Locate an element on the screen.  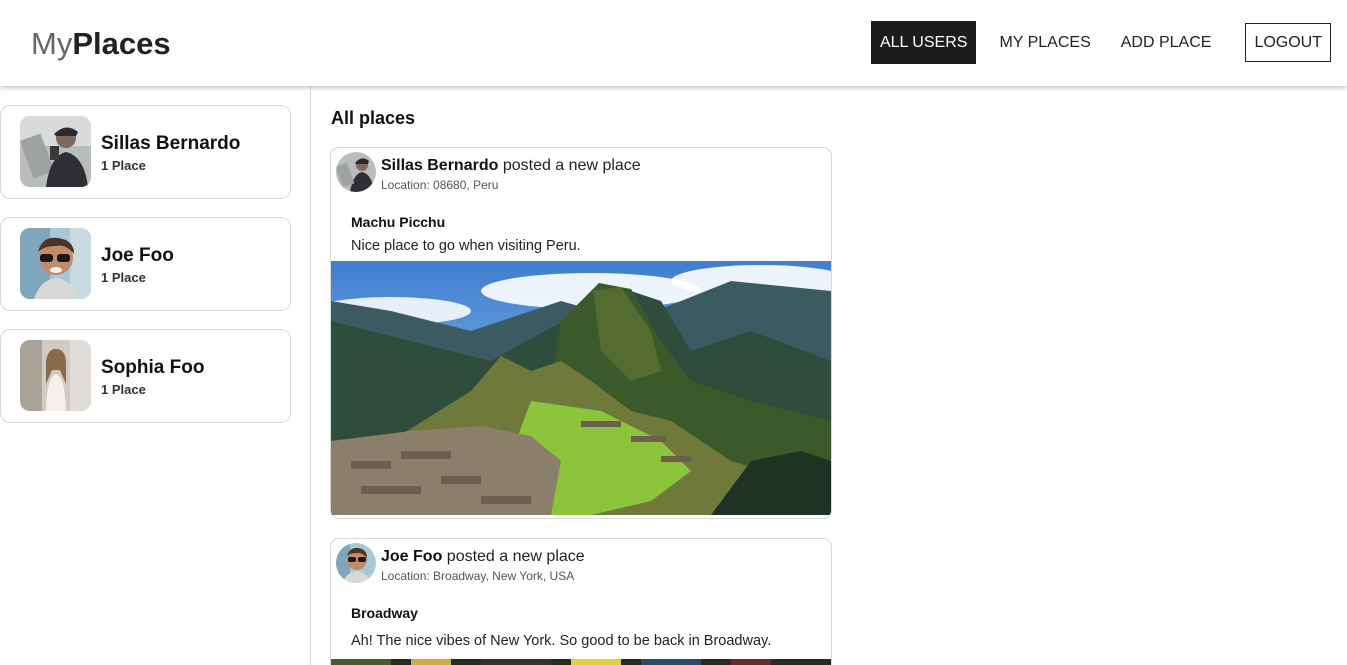
logo-name: Places is located at coordinates (121, 43).